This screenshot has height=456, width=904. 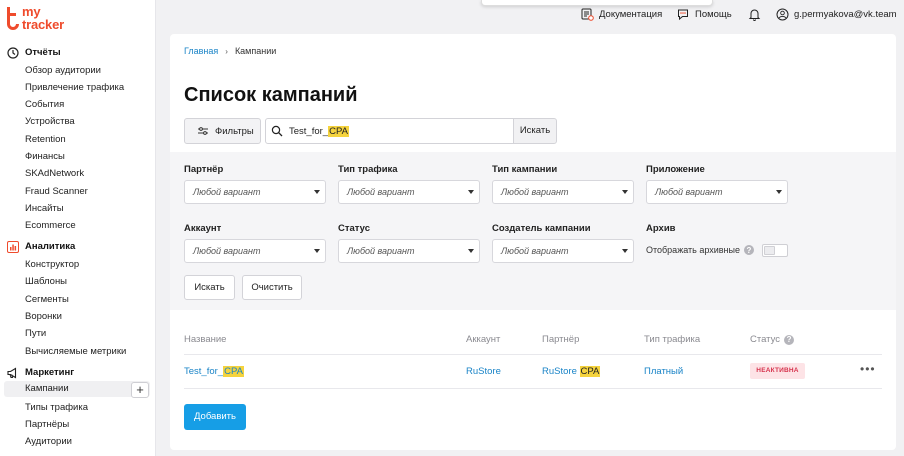 What do you see at coordinates (203, 228) in the screenshot?
I see `account-filter-label: Аккаунт` at bounding box center [203, 228].